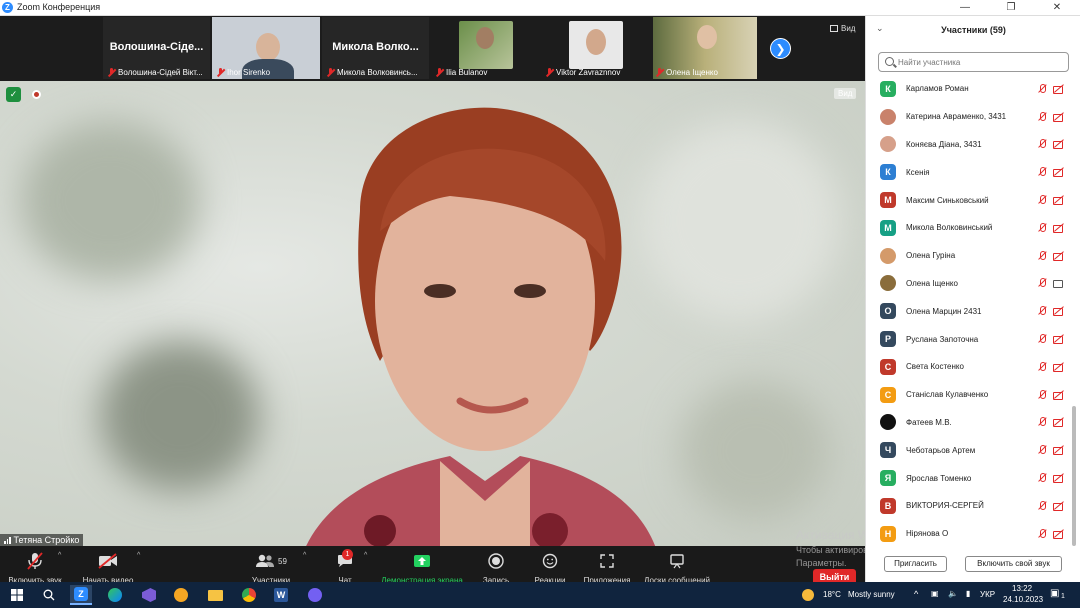 This screenshot has height=608, width=1080. What do you see at coordinates (496, 567) in the screenshot?
I see `record-button: Запись` at bounding box center [496, 567].